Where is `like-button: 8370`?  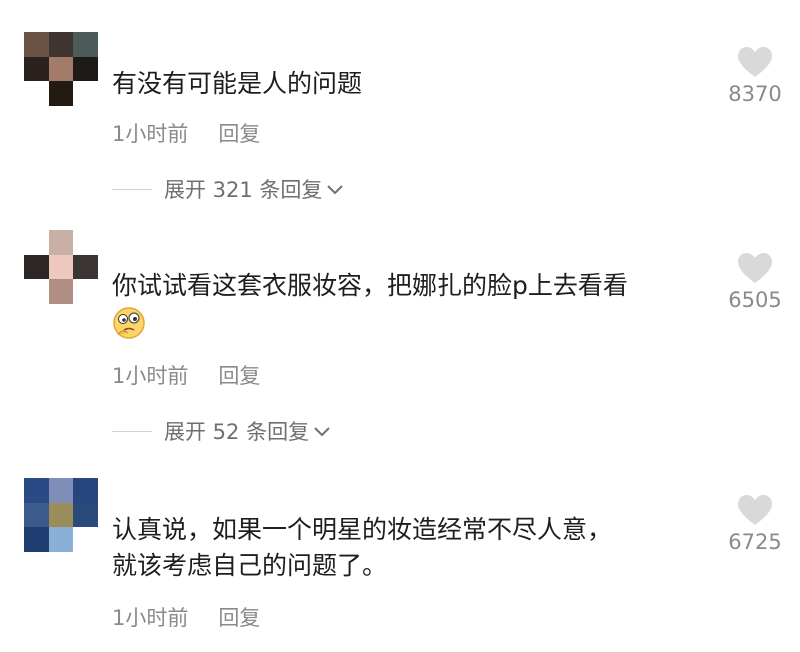
like-button: 8370 is located at coordinates (755, 76).